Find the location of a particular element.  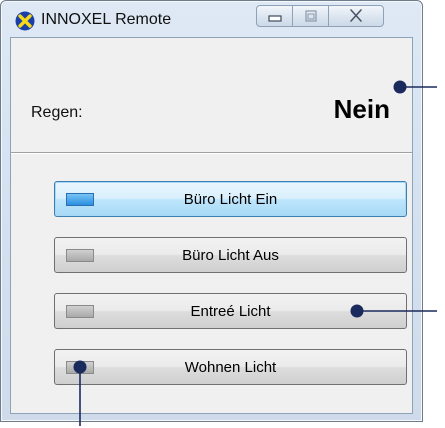

rain-value: Nein is located at coordinates (361, 109).